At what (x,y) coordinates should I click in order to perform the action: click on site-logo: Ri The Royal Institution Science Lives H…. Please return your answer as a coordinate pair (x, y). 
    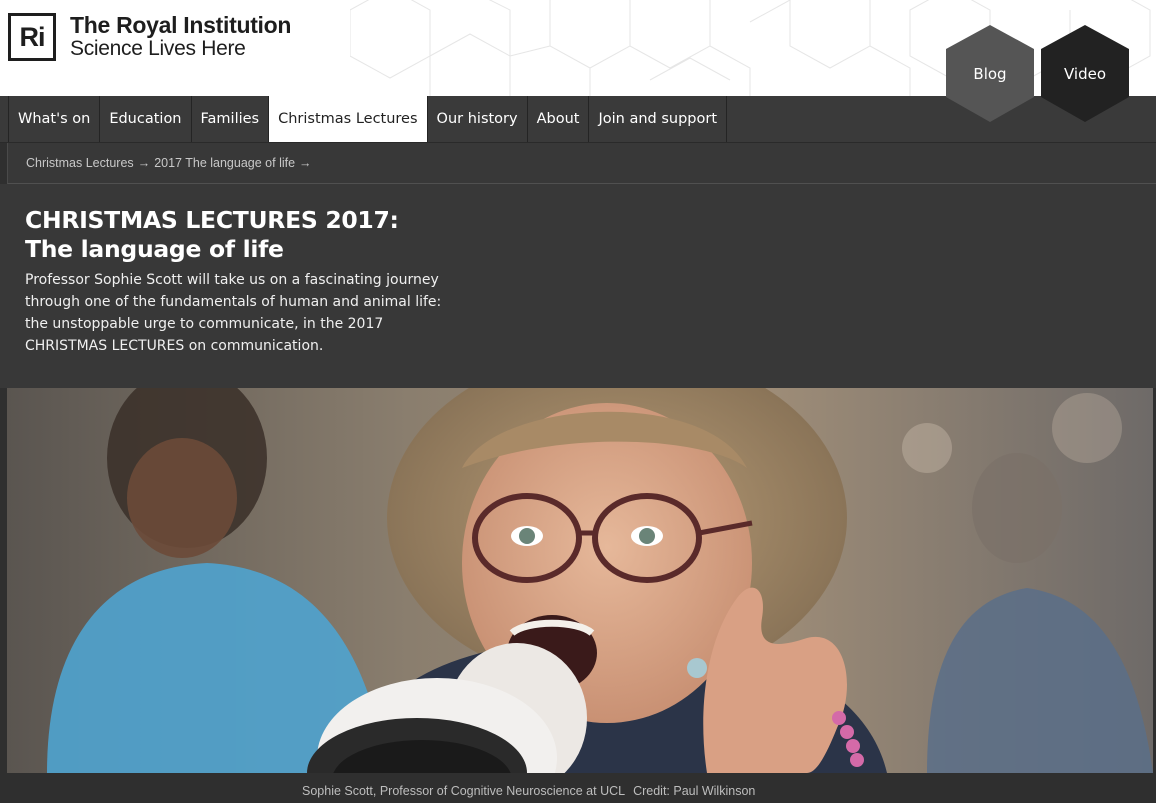
    Looking at the image, I should click on (149, 37).